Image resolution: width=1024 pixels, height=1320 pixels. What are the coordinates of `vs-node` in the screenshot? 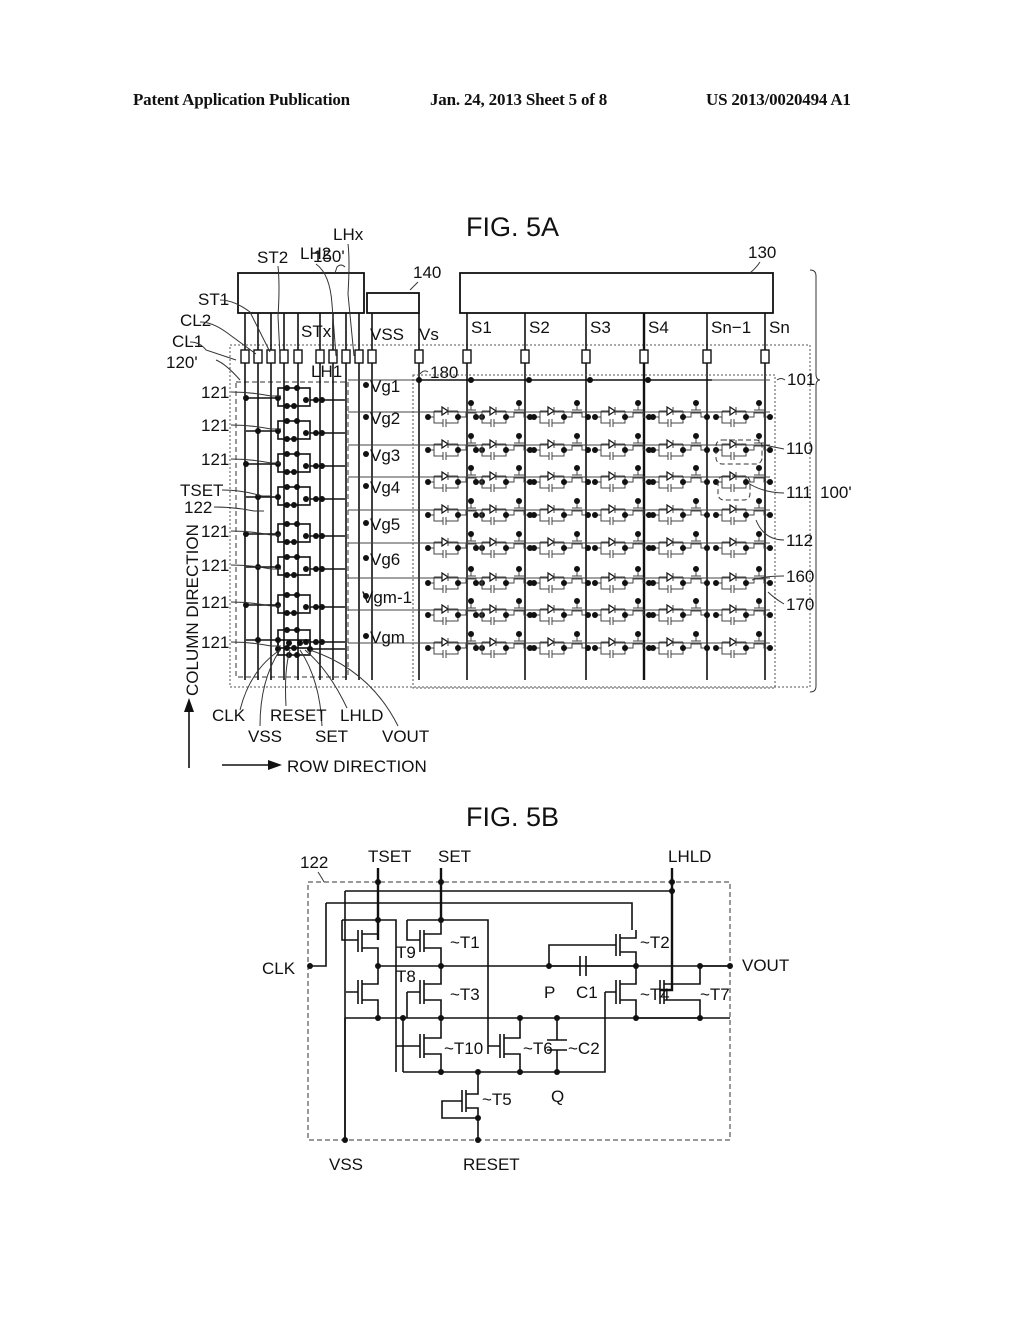 It's located at (648, 380).